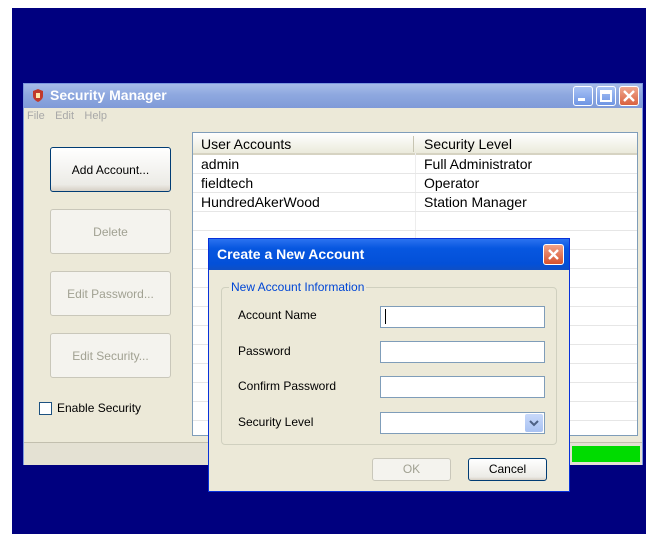 Image resolution: width=658 pixels, height=540 pixels. I want to click on progress-bar, so click(606, 454).